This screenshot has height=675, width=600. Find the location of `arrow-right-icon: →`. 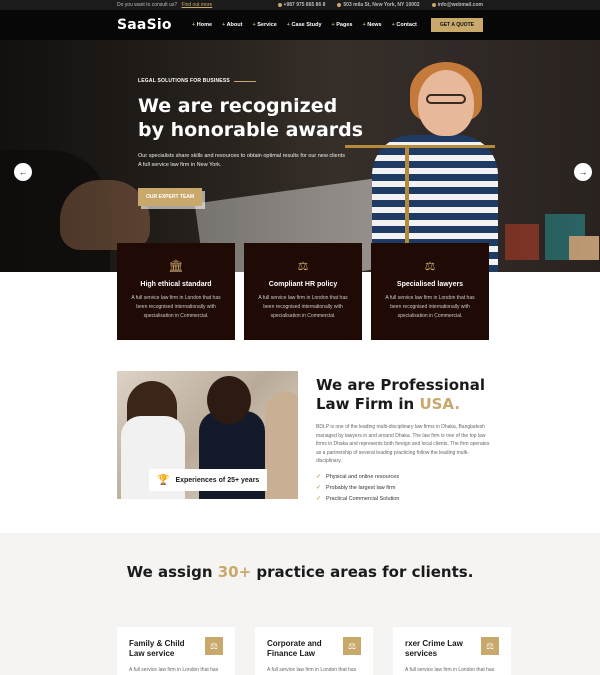

arrow-right-icon: → is located at coordinates (583, 172).